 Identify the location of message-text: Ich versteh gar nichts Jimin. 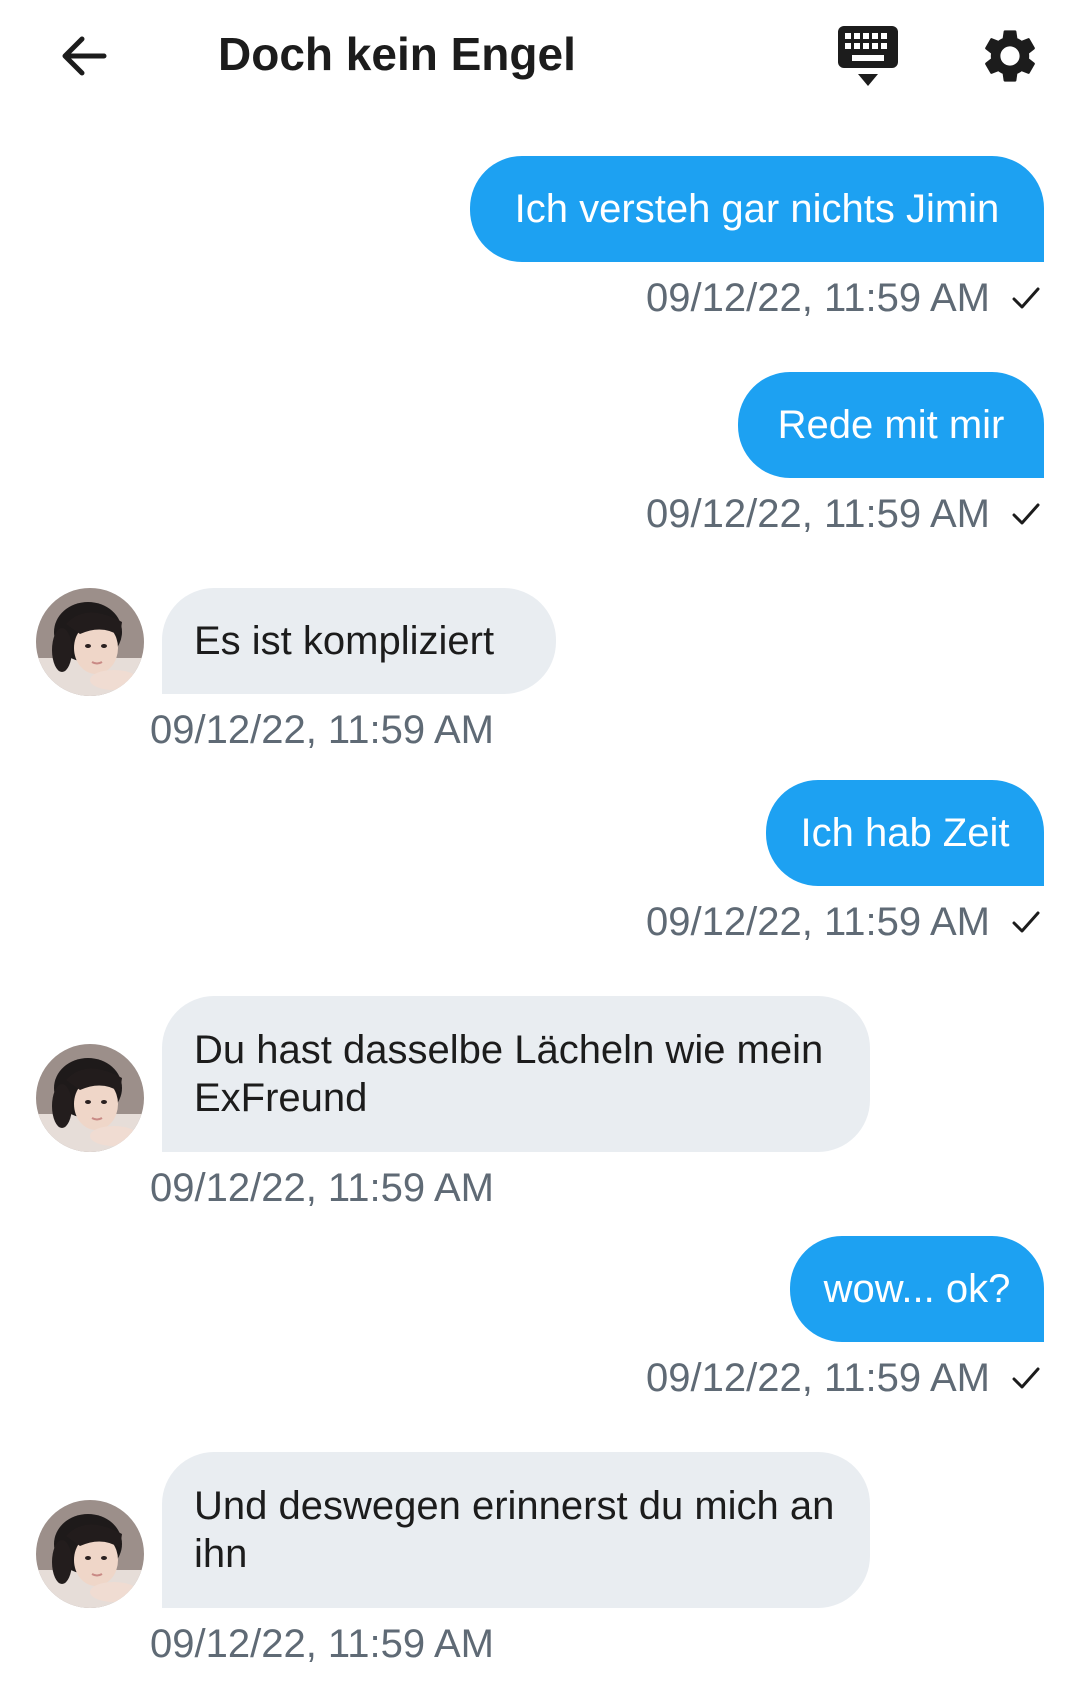
(757, 209).